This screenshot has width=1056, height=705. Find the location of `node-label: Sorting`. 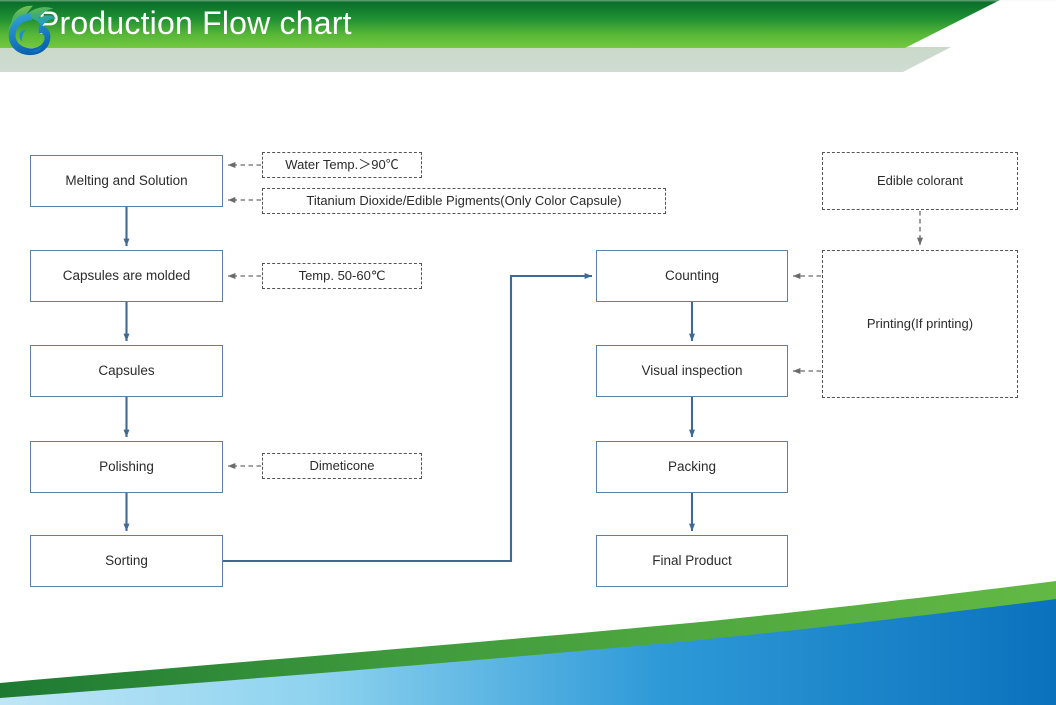

node-label: Sorting is located at coordinates (126, 560).